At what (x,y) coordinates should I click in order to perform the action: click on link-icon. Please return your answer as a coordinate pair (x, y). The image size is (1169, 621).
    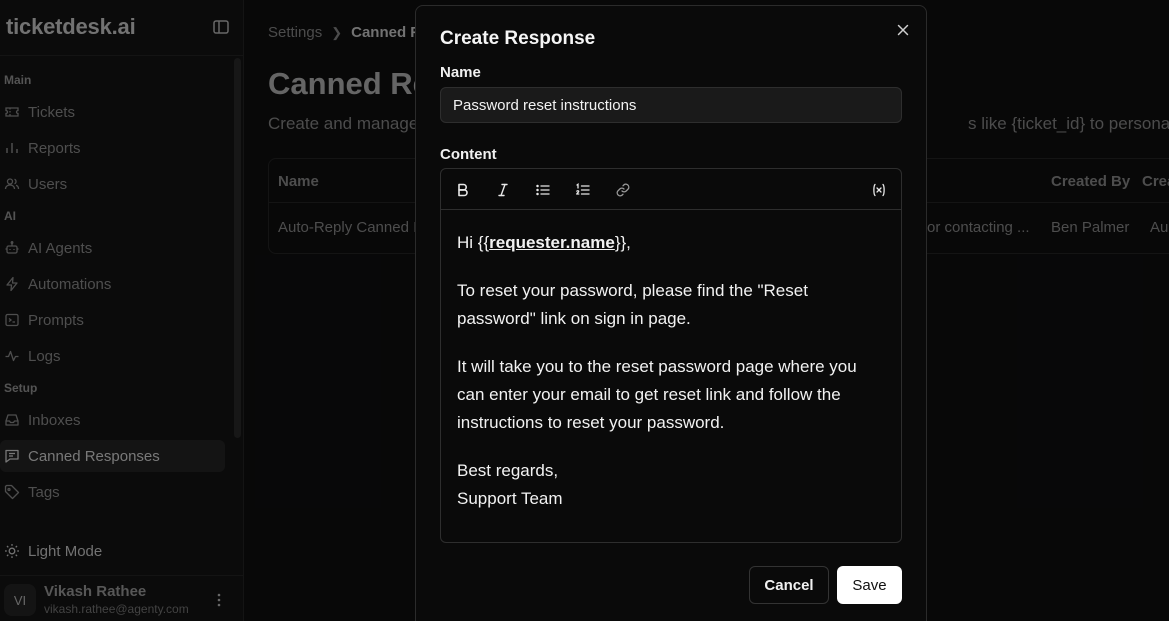
    Looking at the image, I should click on (623, 190).